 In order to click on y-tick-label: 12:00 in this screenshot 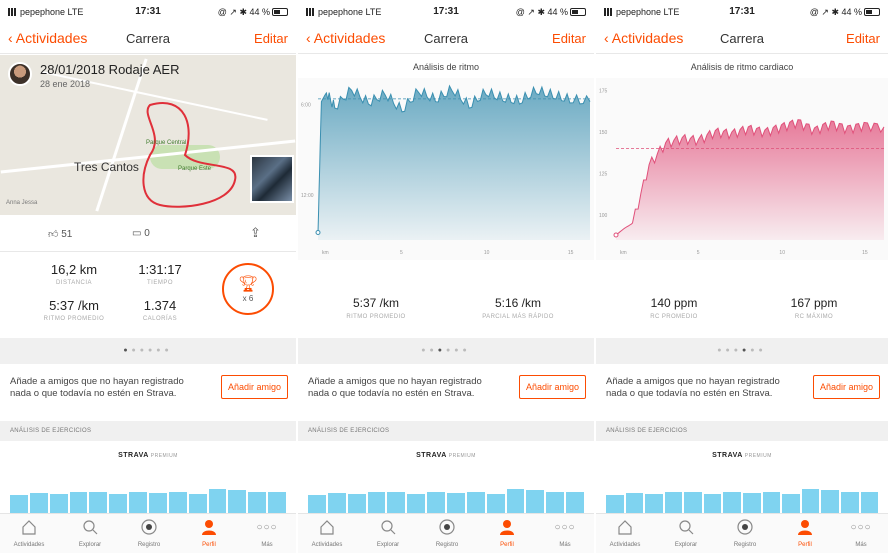, I will do `click(307, 196)`.